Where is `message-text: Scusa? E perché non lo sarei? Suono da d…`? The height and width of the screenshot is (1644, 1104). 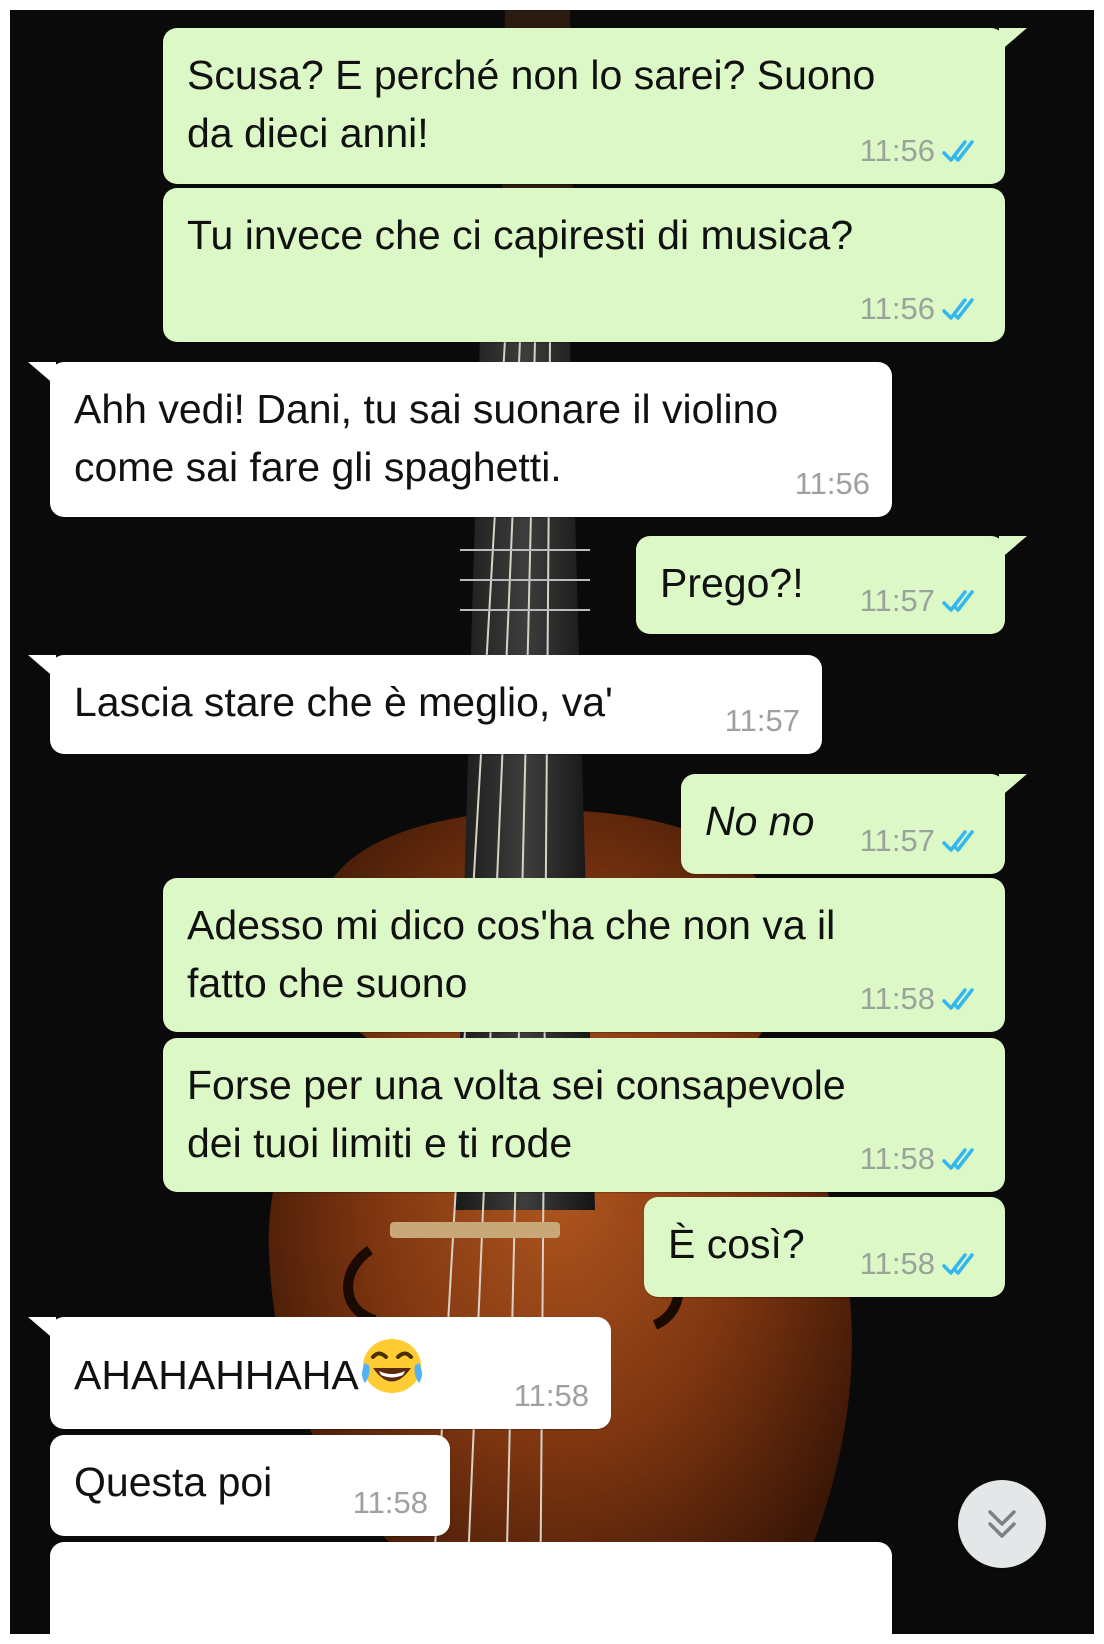 message-text: Scusa? E perché non lo sarei? Suono da d… is located at coordinates (531, 104).